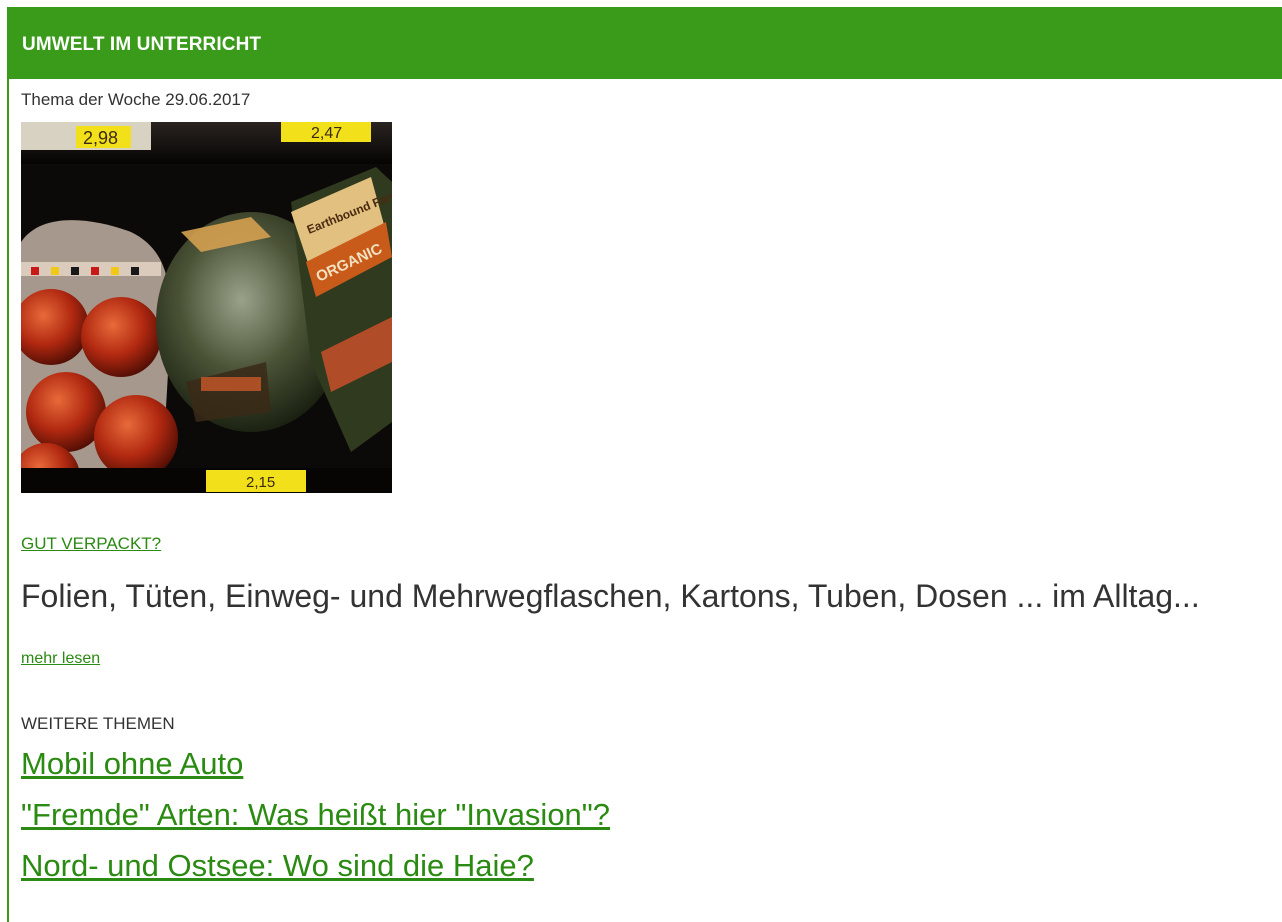  I want to click on packaged-produce-photo: 2,98 2,47 Earthbound Farm ORGANIC 2,15, so click(206, 307).